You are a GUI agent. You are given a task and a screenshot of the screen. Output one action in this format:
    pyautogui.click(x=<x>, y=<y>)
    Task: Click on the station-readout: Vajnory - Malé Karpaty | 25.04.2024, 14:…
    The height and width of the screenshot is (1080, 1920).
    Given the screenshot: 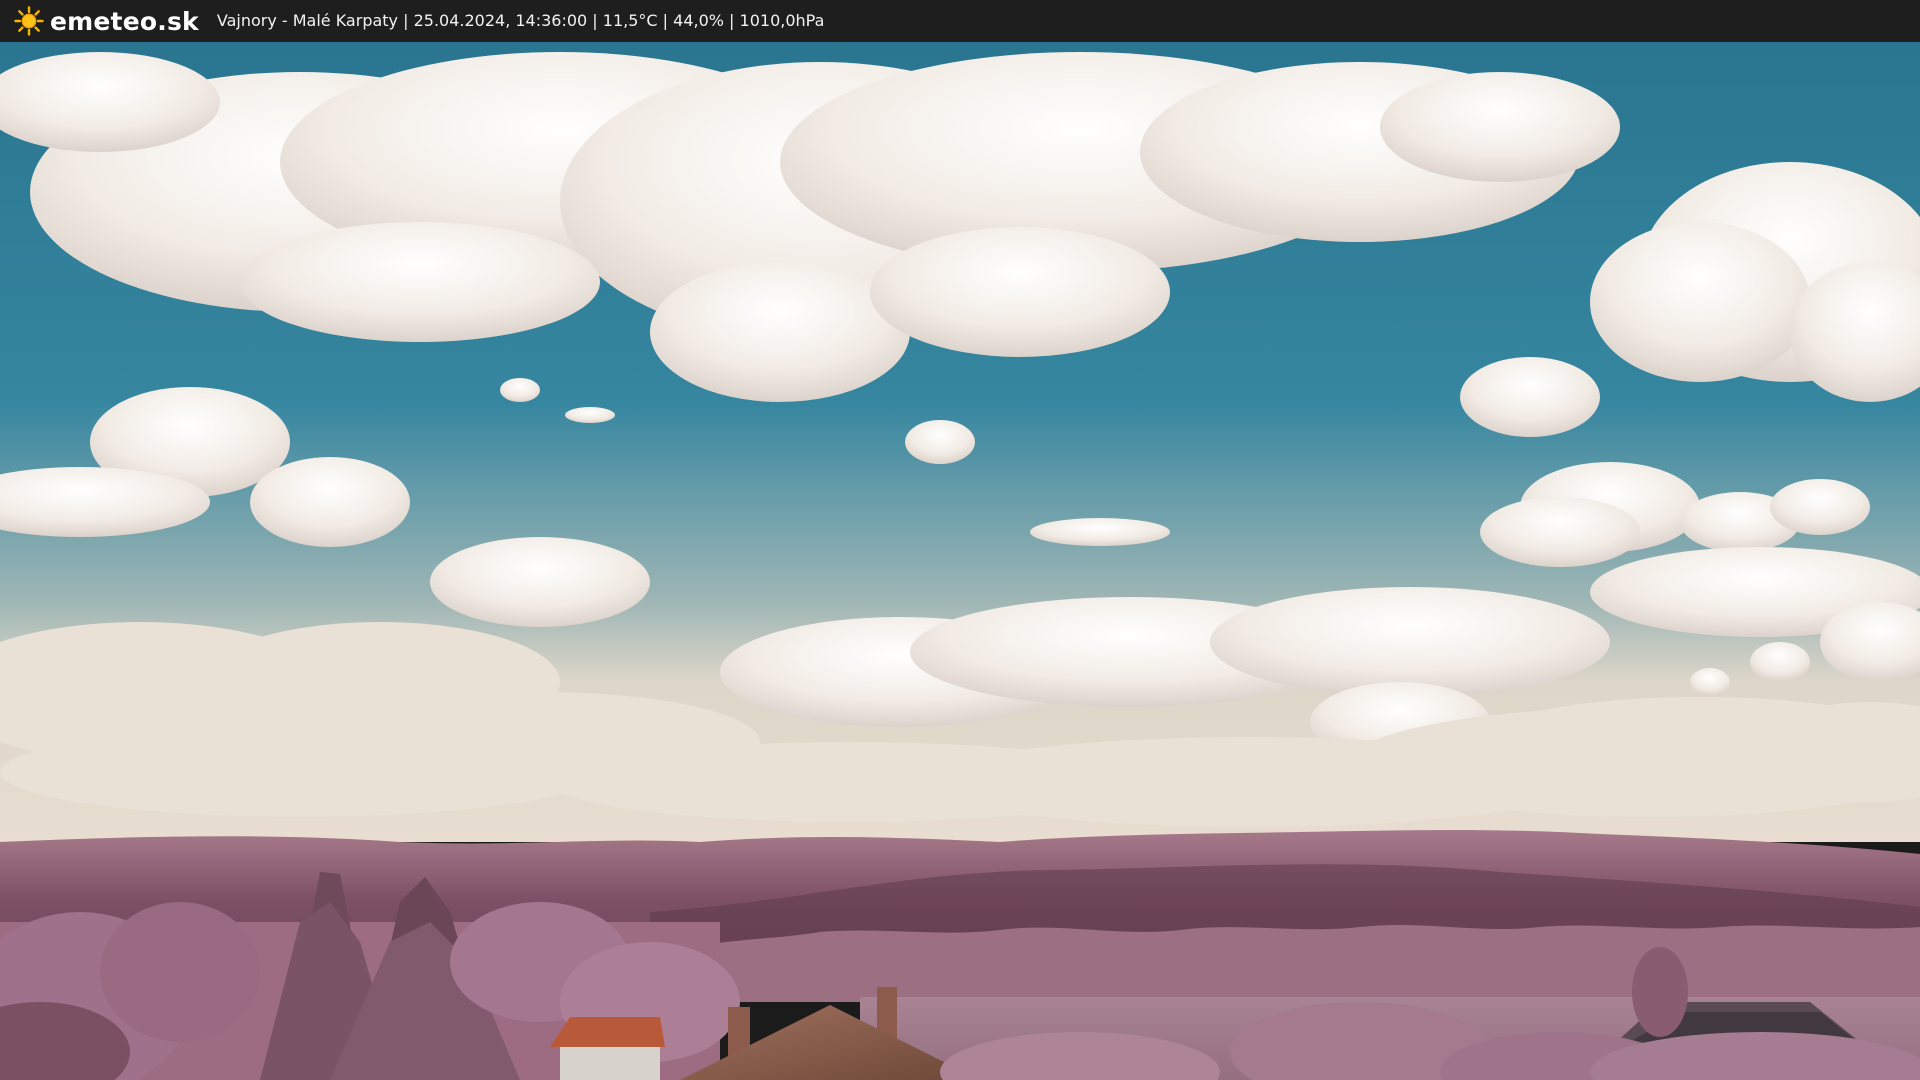 What is the action you would take?
    pyautogui.click(x=520, y=20)
    